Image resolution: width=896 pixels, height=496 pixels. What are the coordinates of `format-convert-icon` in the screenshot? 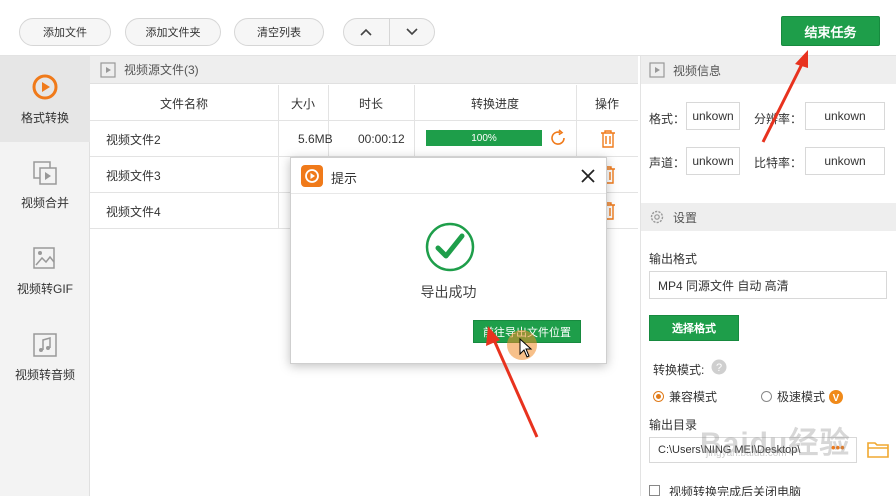 It's located at (45, 86).